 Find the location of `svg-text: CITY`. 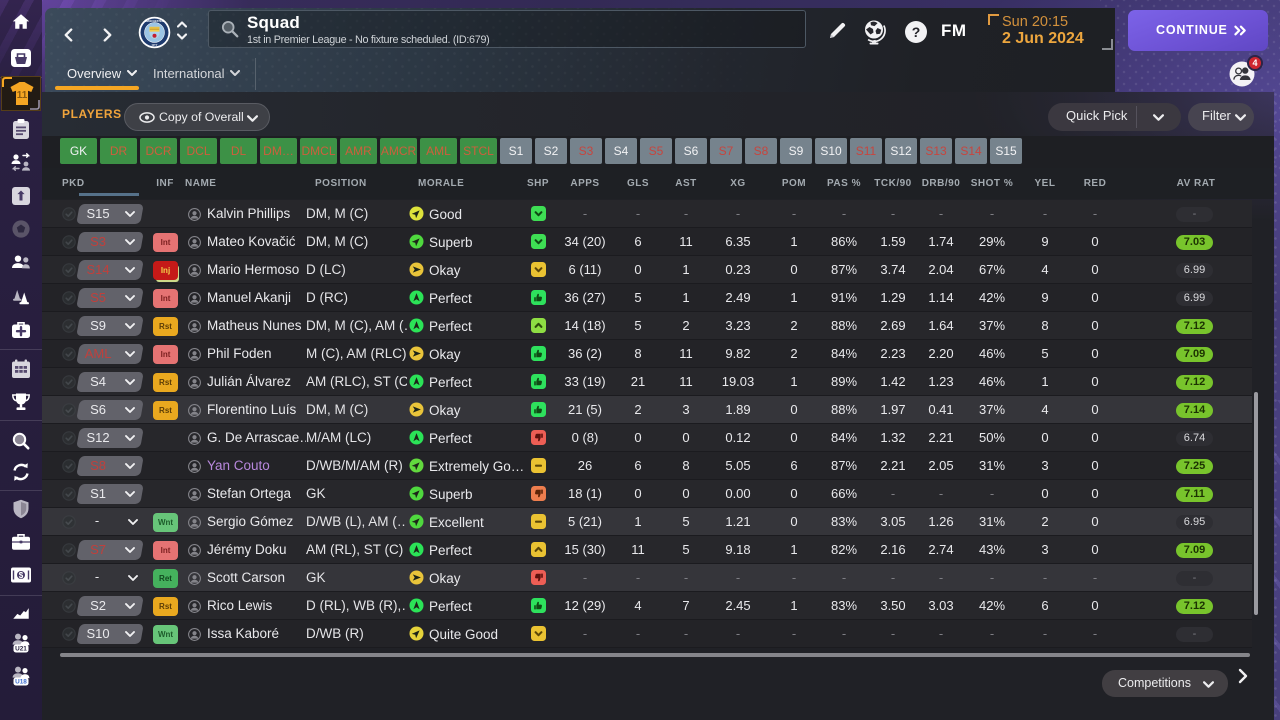

svg-text: CITY is located at coordinates (155, 45).